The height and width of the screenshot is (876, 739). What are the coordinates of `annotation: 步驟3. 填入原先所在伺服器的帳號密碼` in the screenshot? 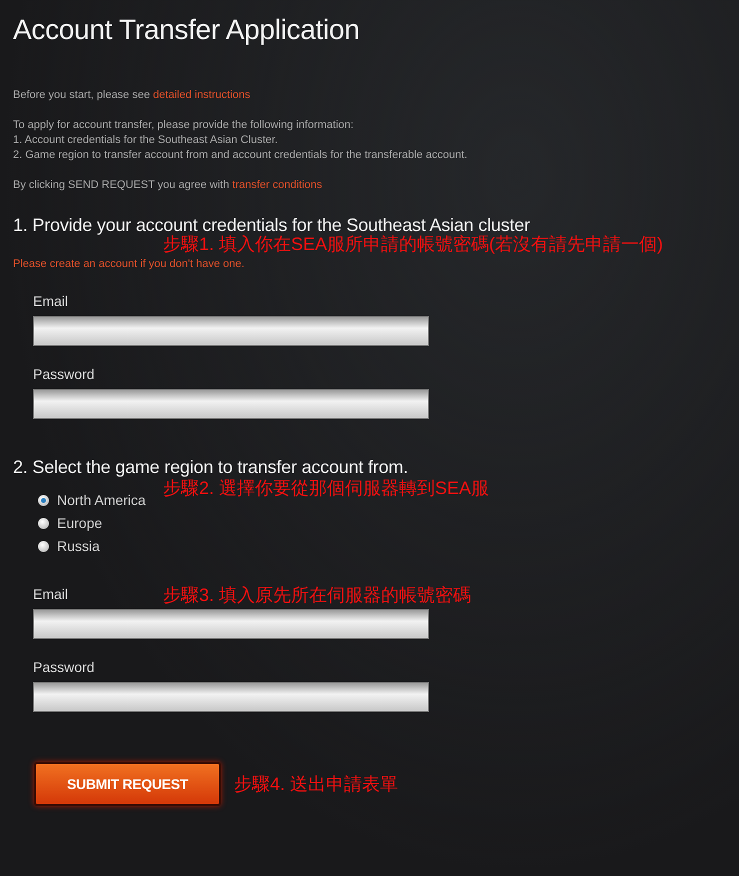 It's located at (317, 595).